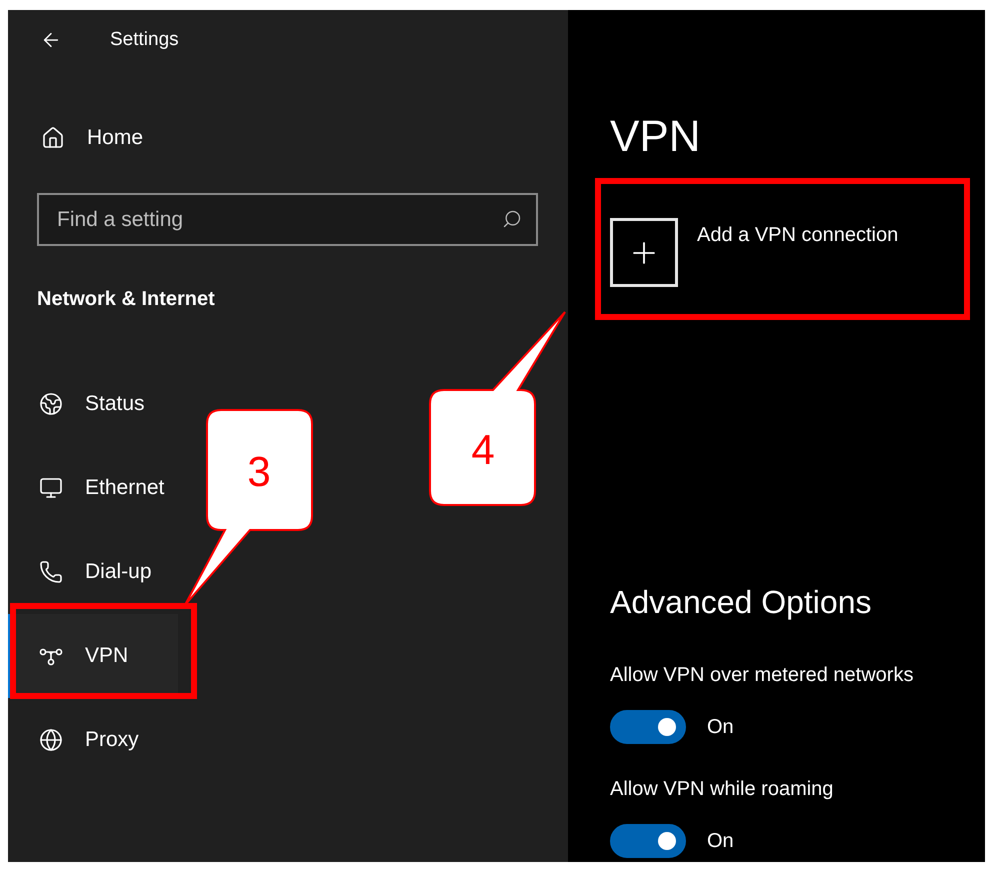 This screenshot has width=990, height=869. I want to click on home-icon, so click(53, 138).